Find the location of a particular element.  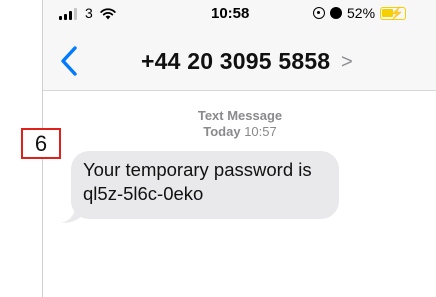

contact-details-chevron-icon: > is located at coordinates (347, 62).